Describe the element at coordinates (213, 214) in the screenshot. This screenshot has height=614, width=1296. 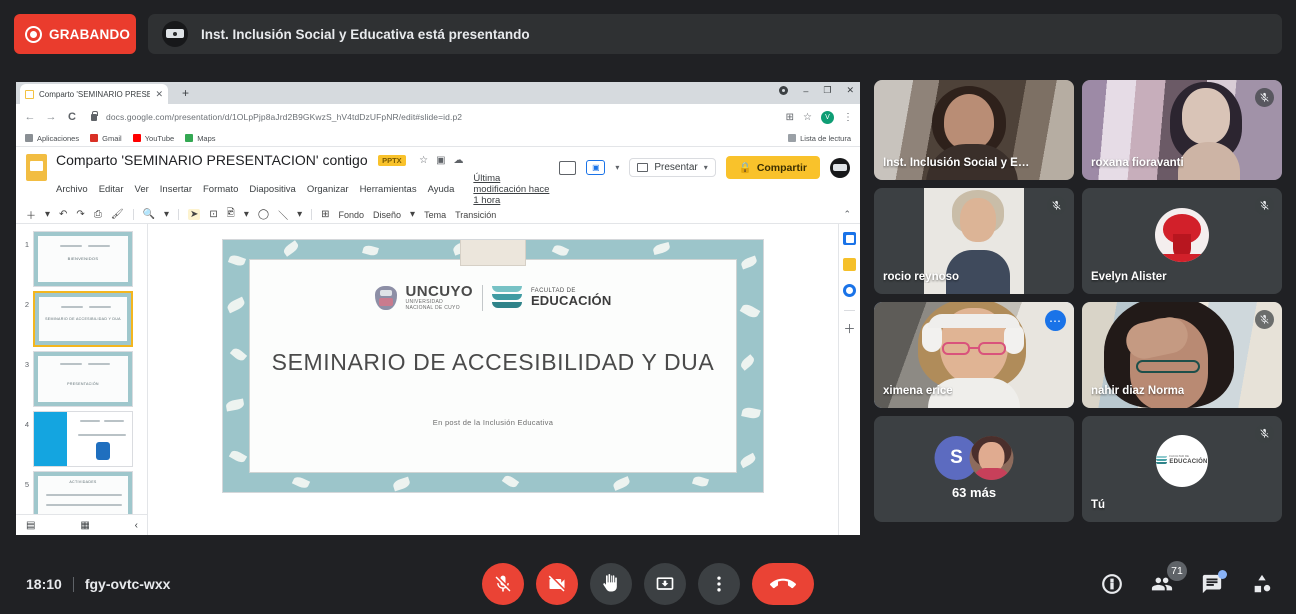
I see `text-box-icon: ⊡` at that location.